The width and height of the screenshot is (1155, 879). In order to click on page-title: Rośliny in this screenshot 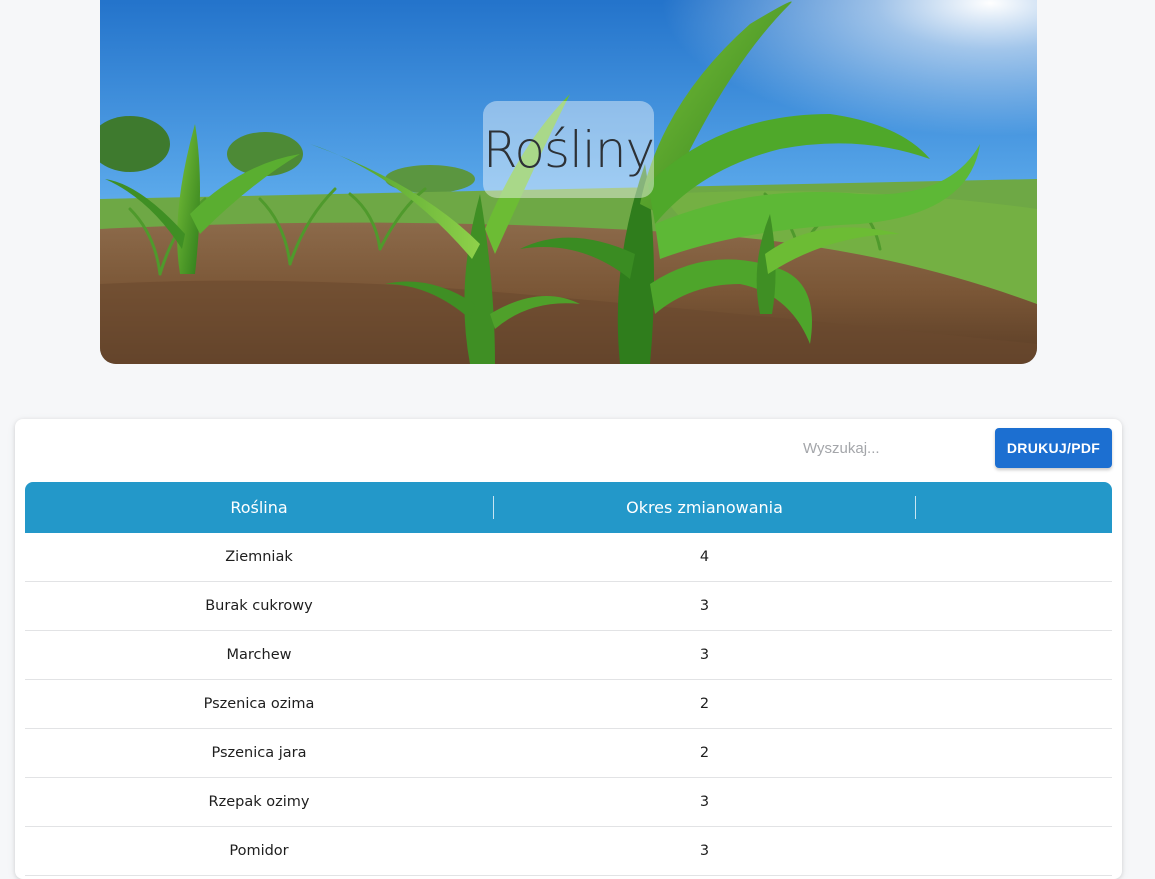, I will do `click(568, 149)`.